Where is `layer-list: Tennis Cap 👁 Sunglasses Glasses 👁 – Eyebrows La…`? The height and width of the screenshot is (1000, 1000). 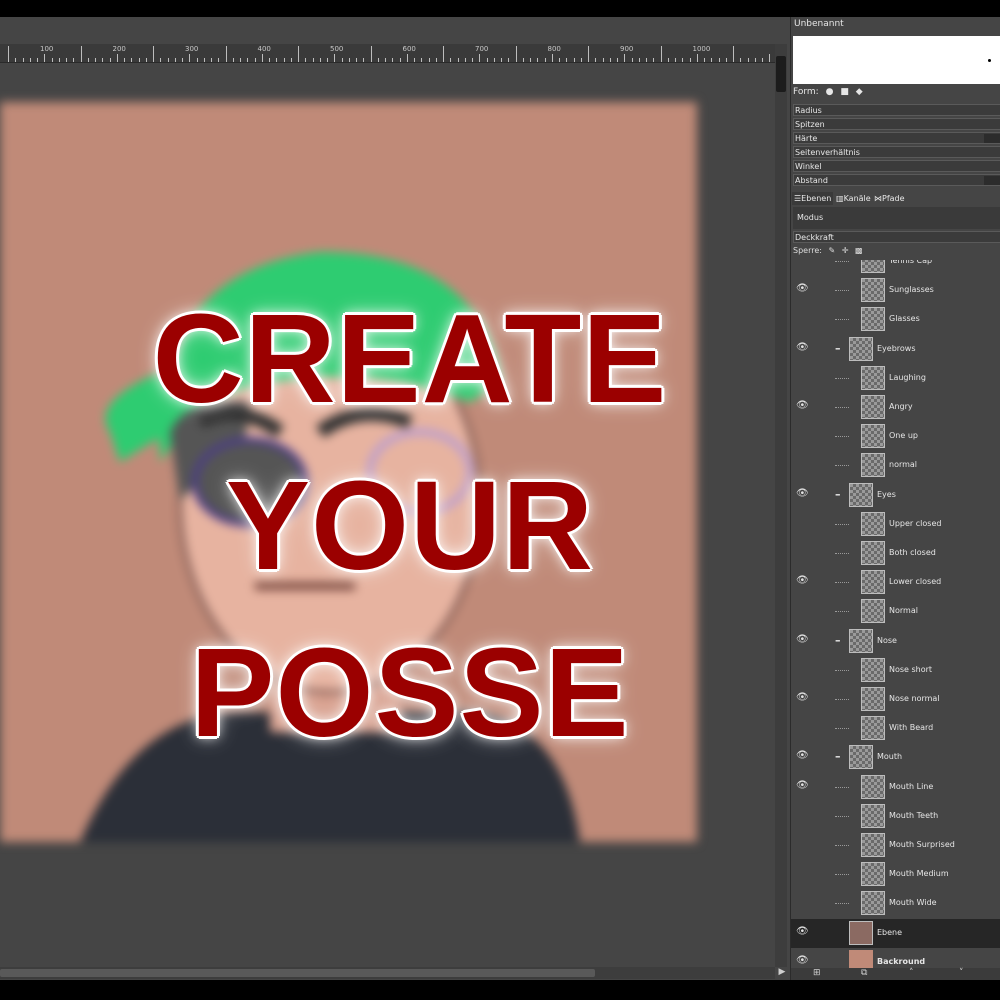
layer-list: Tennis Cap 👁 Sunglasses Glasses 👁 – Eyebrows La… is located at coordinates (895, 614).